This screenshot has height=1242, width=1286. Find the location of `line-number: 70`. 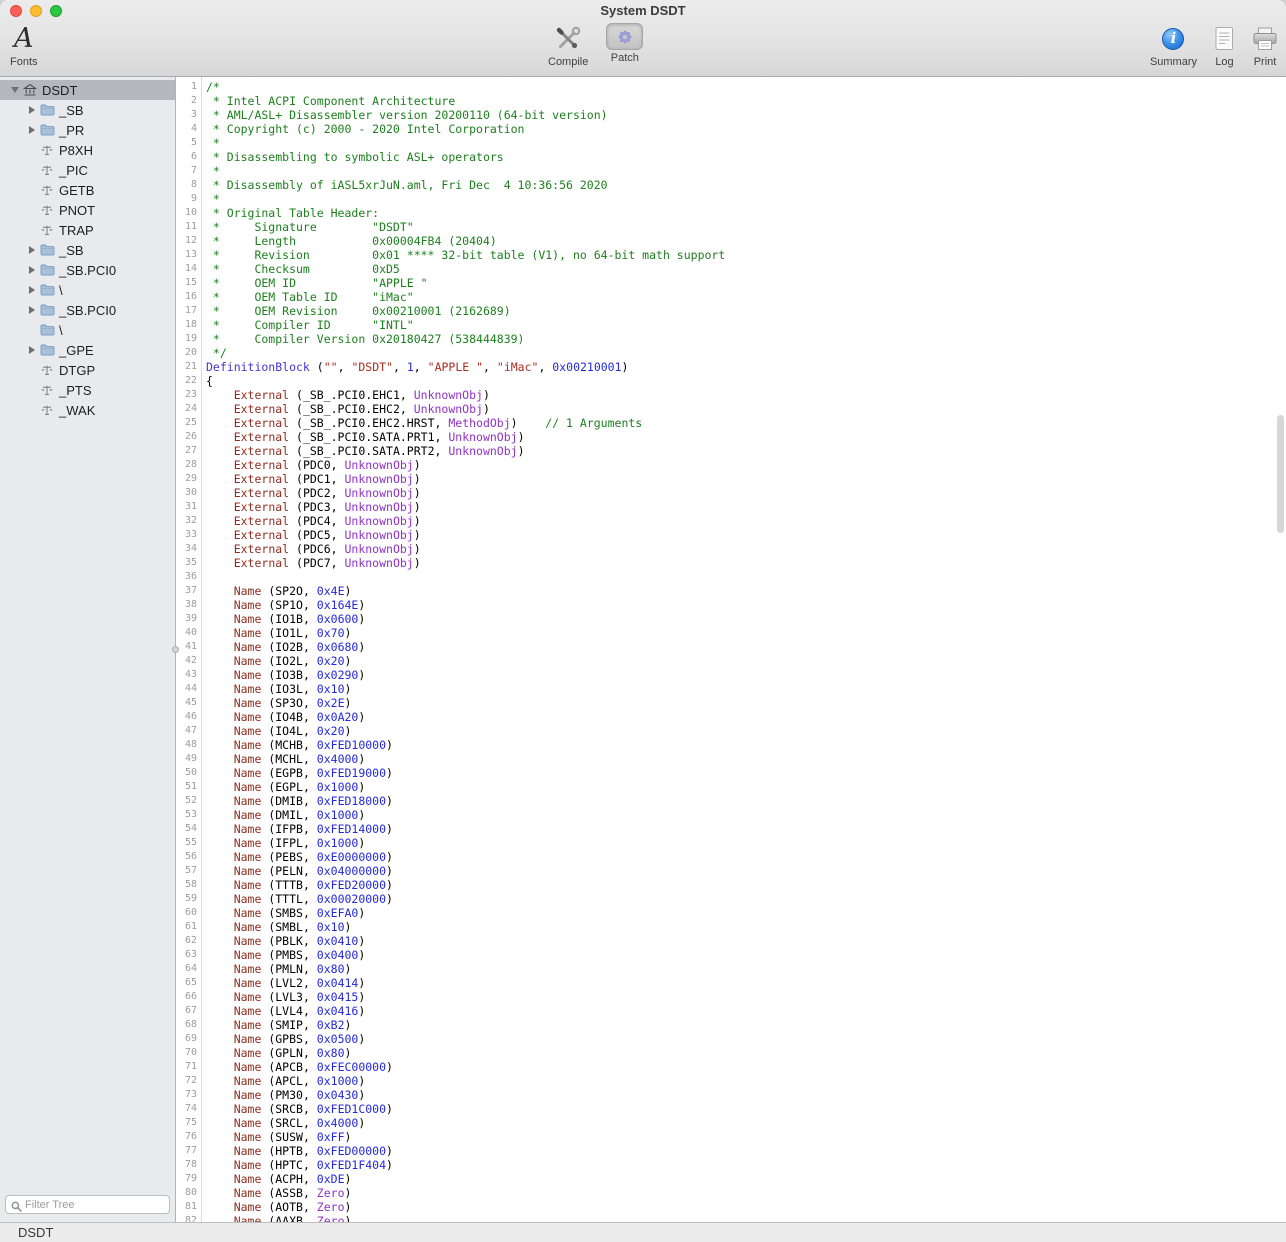

line-number: 70 is located at coordinates (190, 1052).